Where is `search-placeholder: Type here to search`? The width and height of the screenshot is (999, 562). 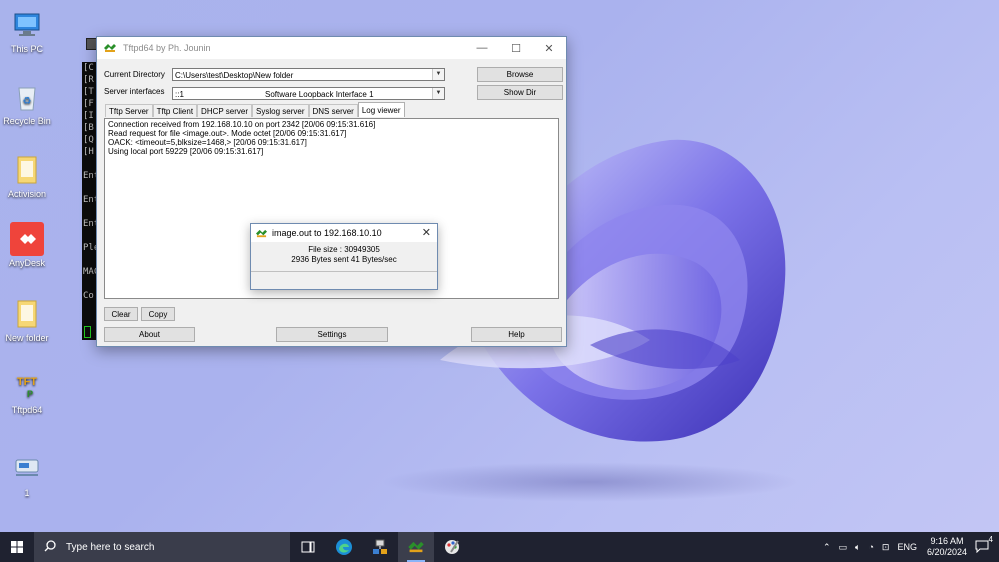 search-placeholder: Type here to search is located at coordinates (110, 547).